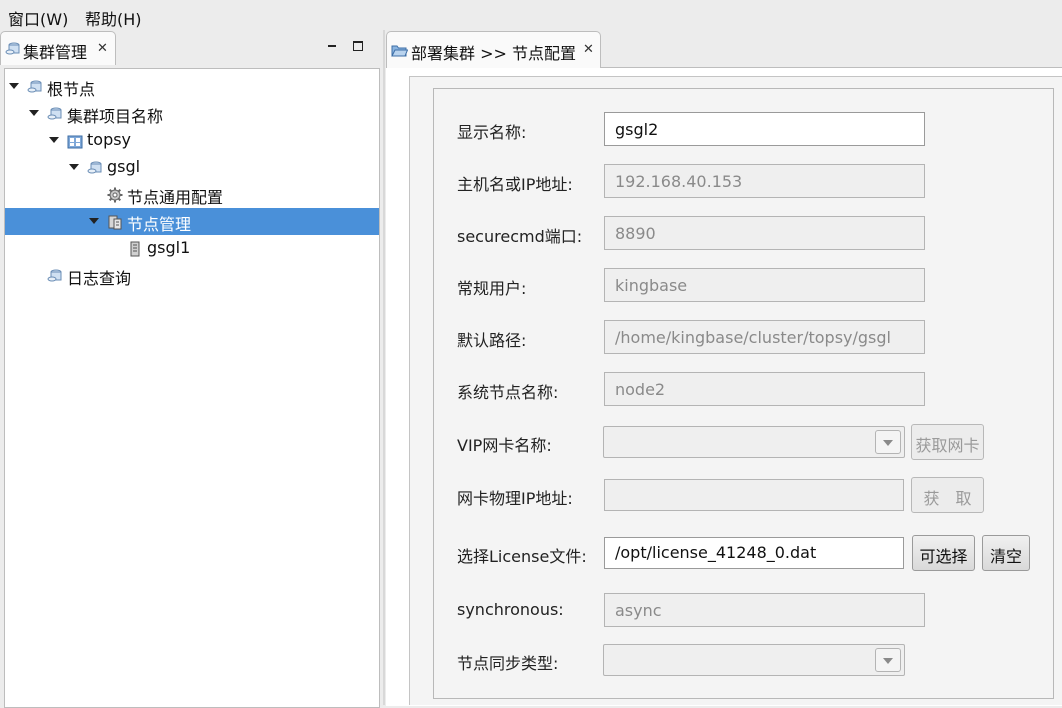 This screenshot has width=1062, height=708. What do you see at coordinates (159, 224) in the screenshot?
I see `tree-item-label: 节点管理` at bounding box center [159, 224].